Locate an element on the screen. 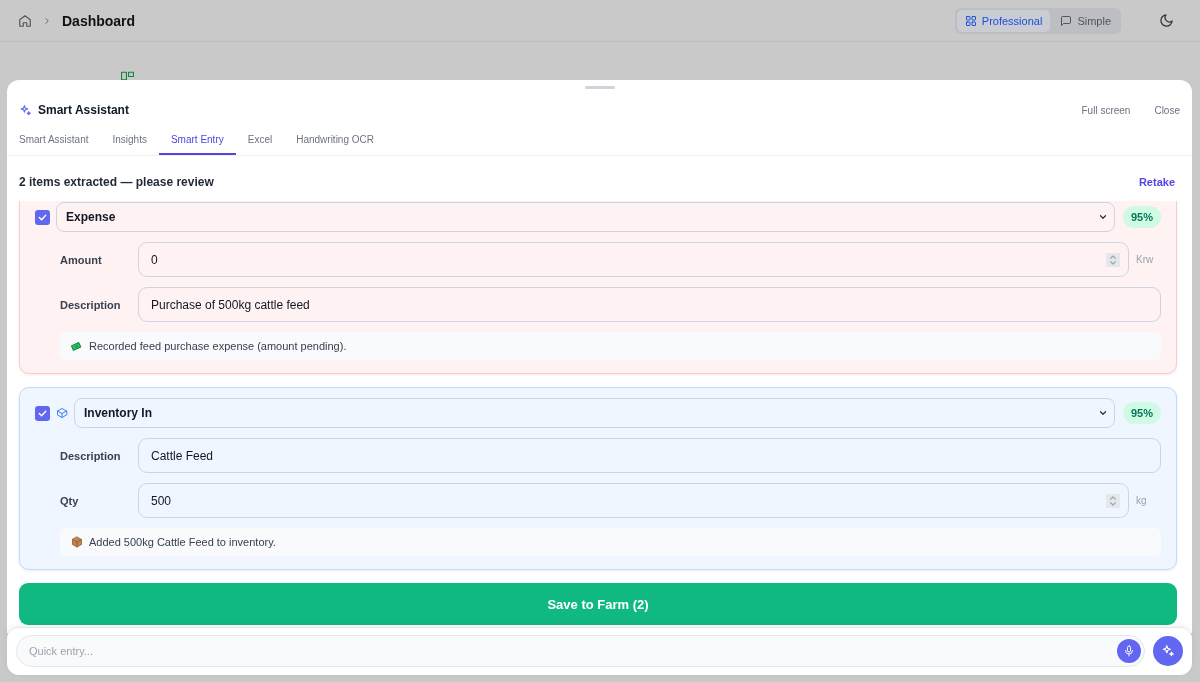  breadcrumb-title: Dashboard is located at coordinates (99, 20).